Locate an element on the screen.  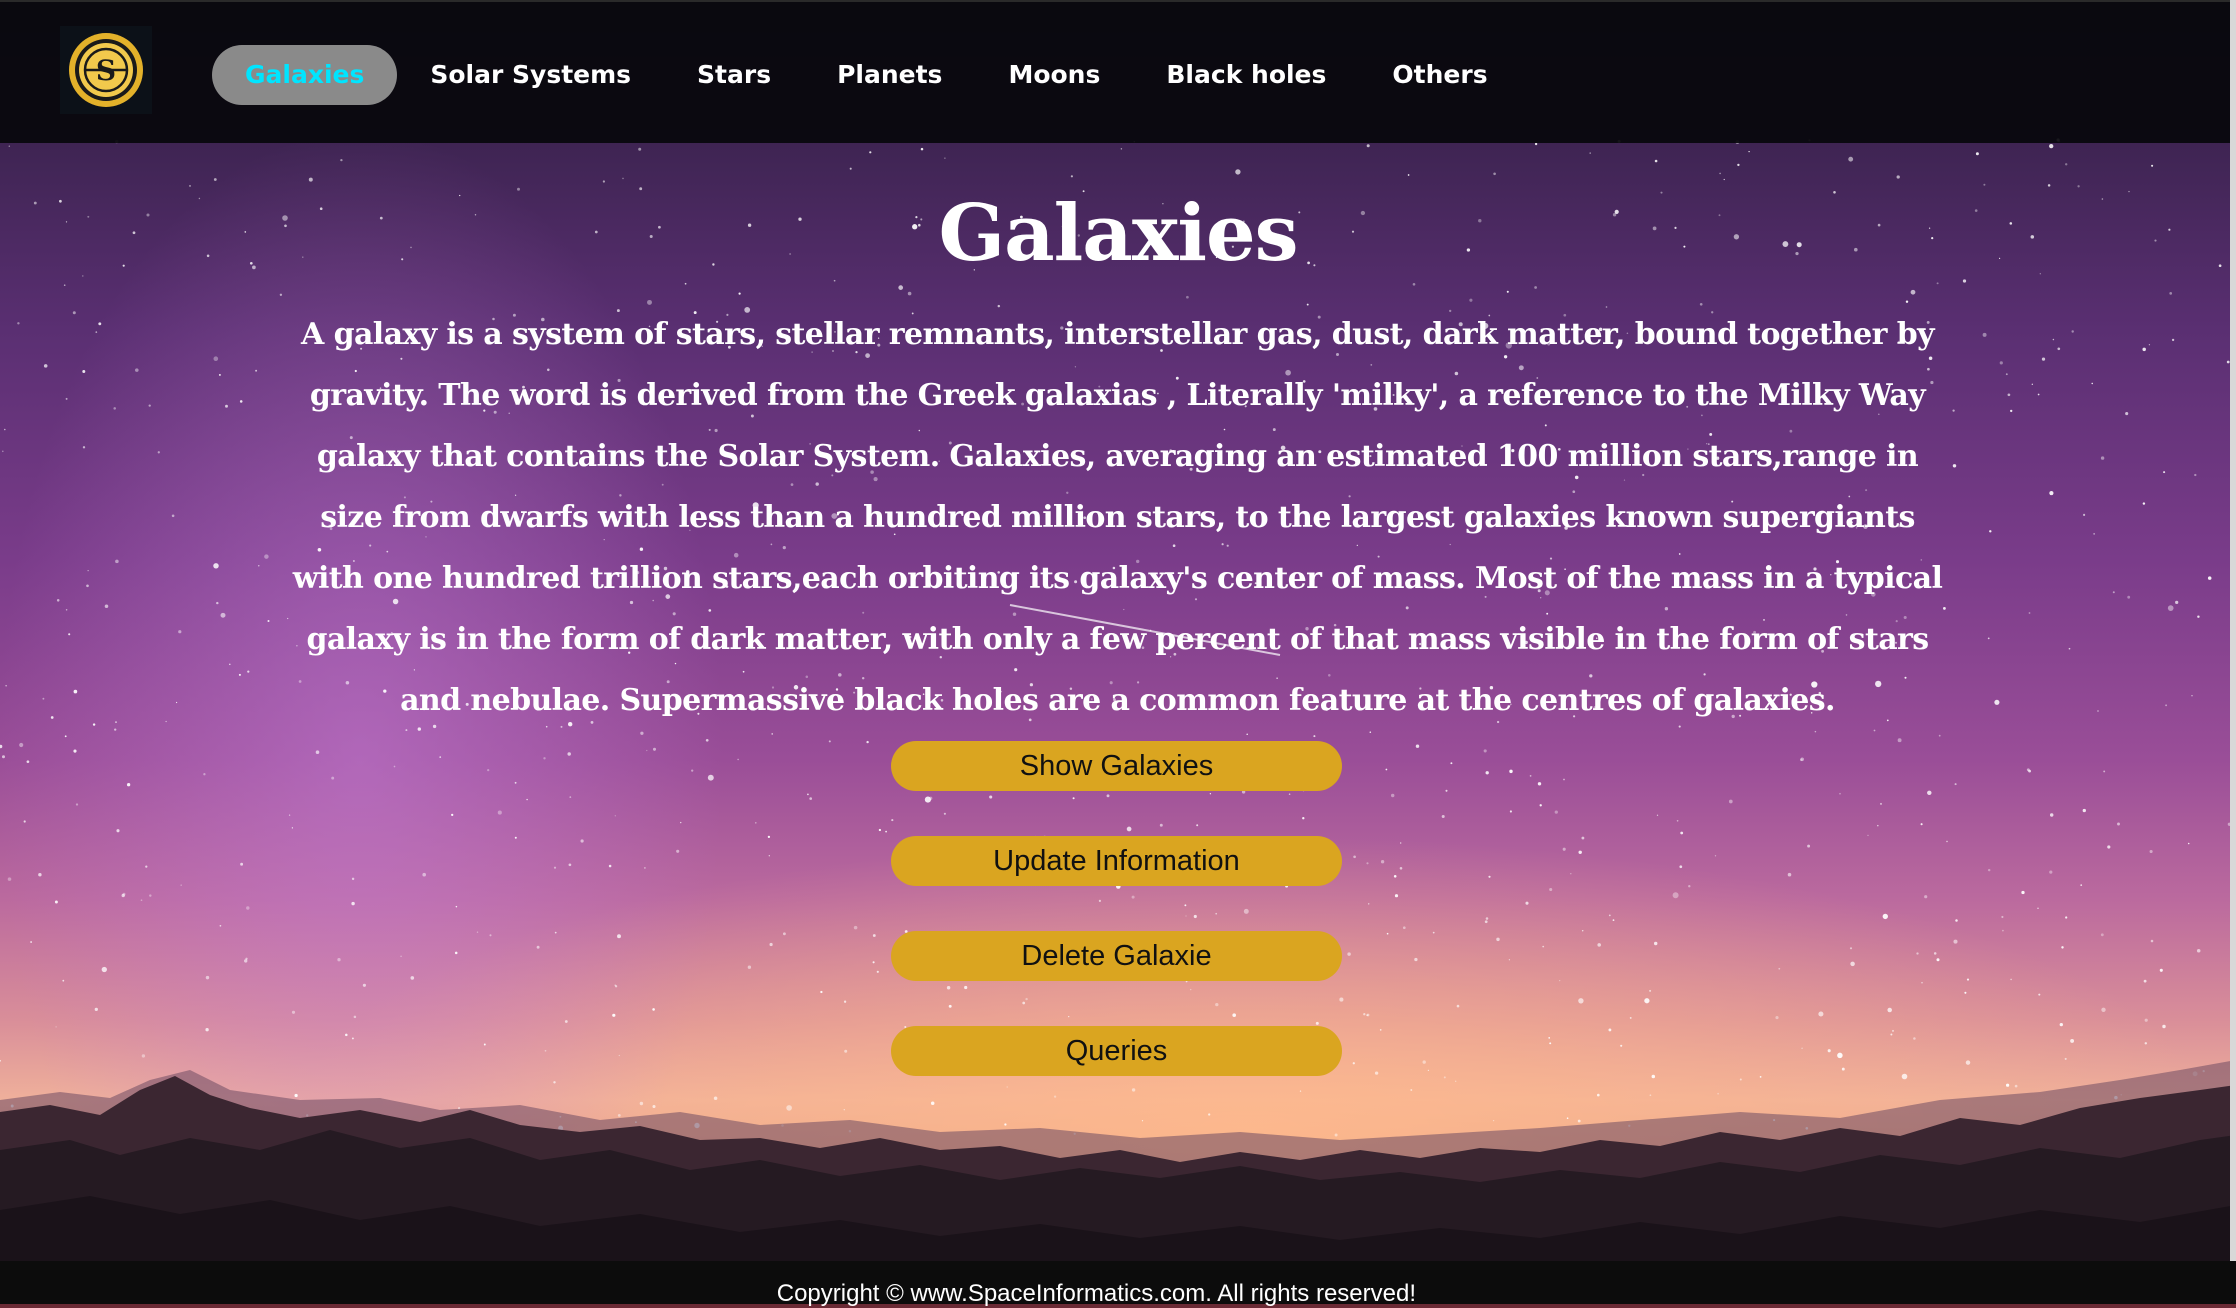
nav-item-moons: Moons is located at coordinates (1054, 75).